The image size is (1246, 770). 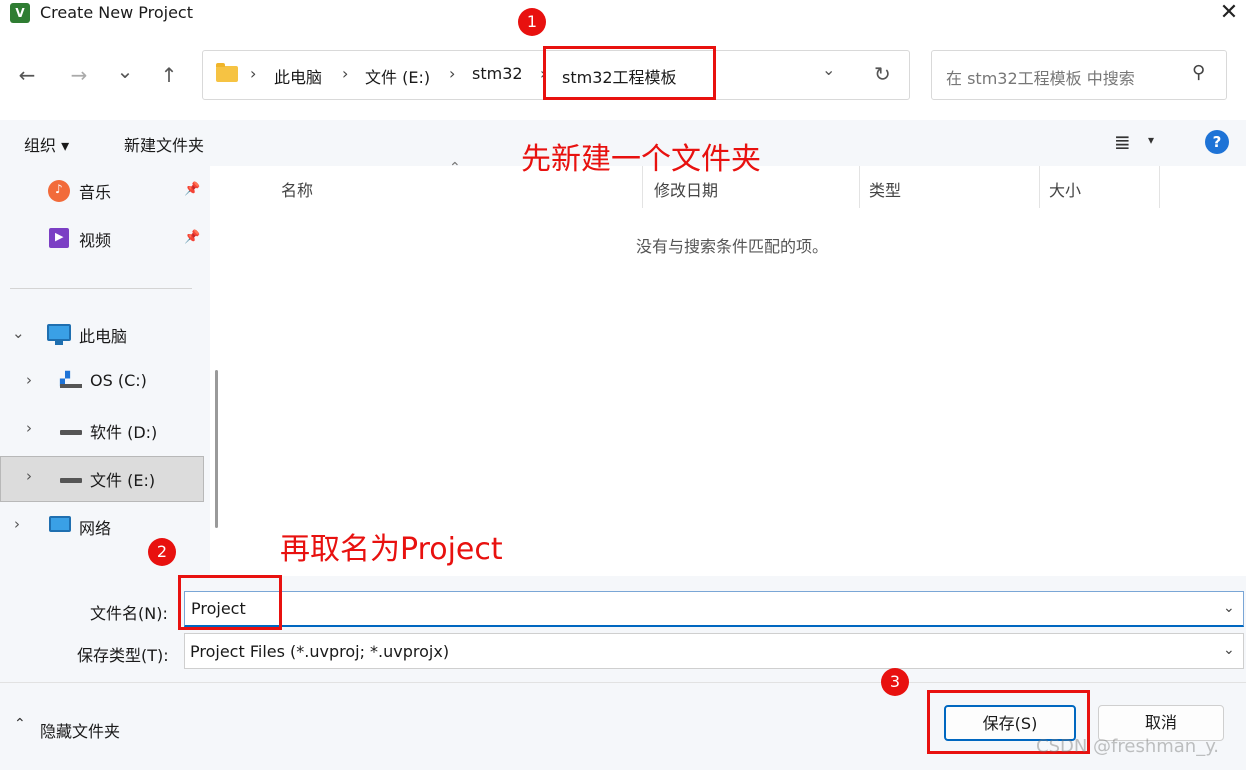 What do you see at coordinates (714, 609) in the screenshot?
I see `filename-input` at bounding box center [714, 609].